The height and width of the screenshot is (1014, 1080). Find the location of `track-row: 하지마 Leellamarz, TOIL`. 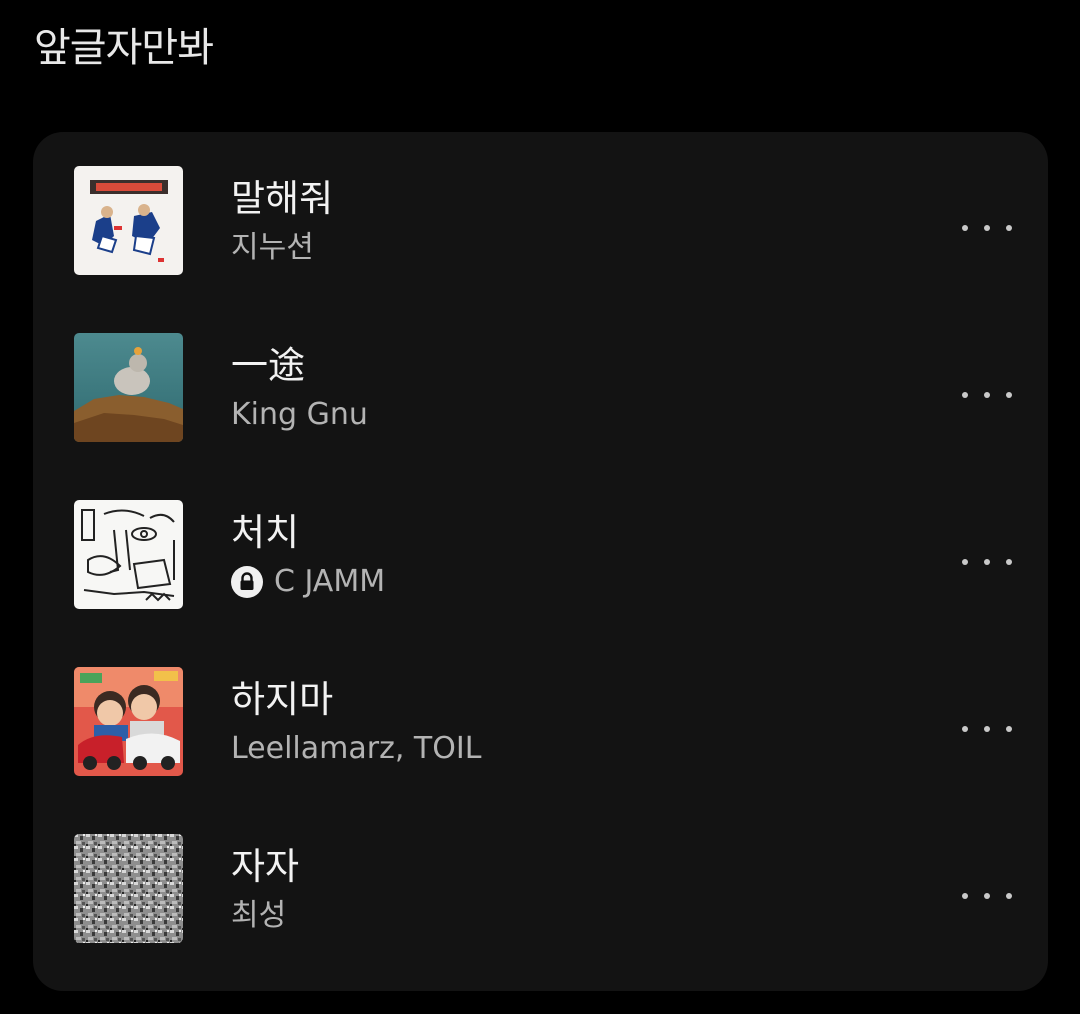

track-row: 하지마 Leellamarz, TOIL is located at coordinates (540, 708).